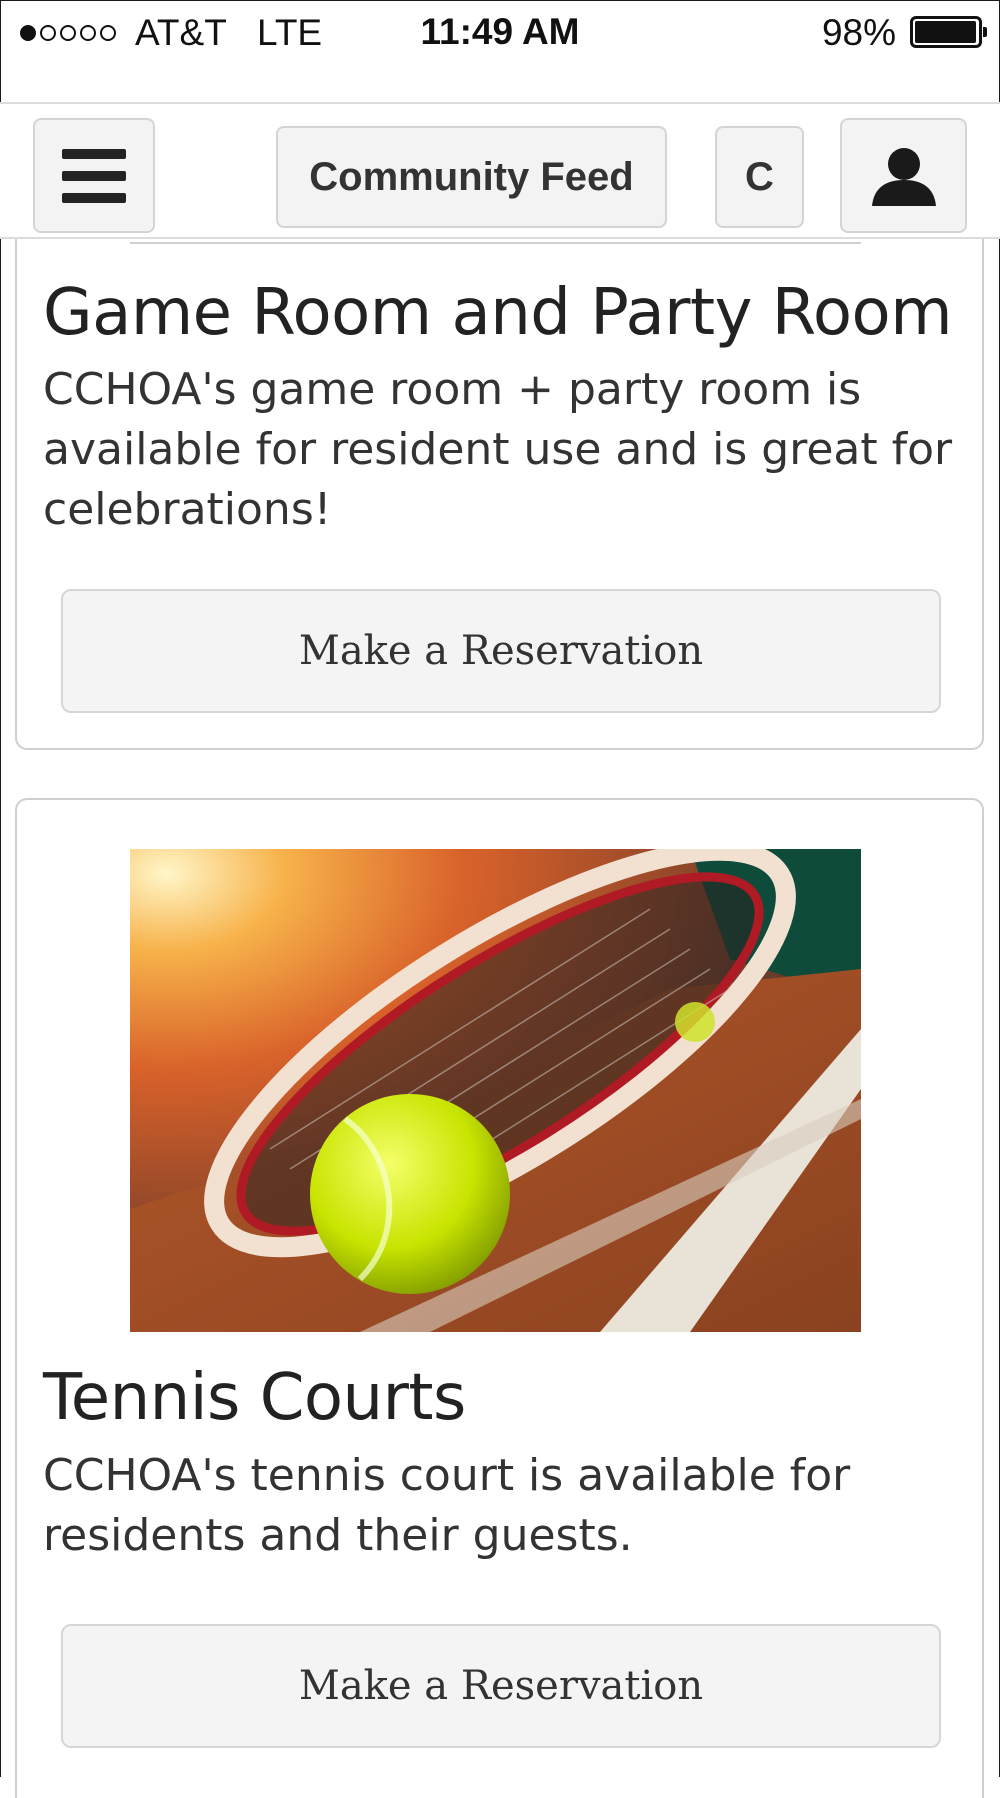  Describe the element at coordinates (759, 177) in the screenshot. I see `c-button: C` at that location.